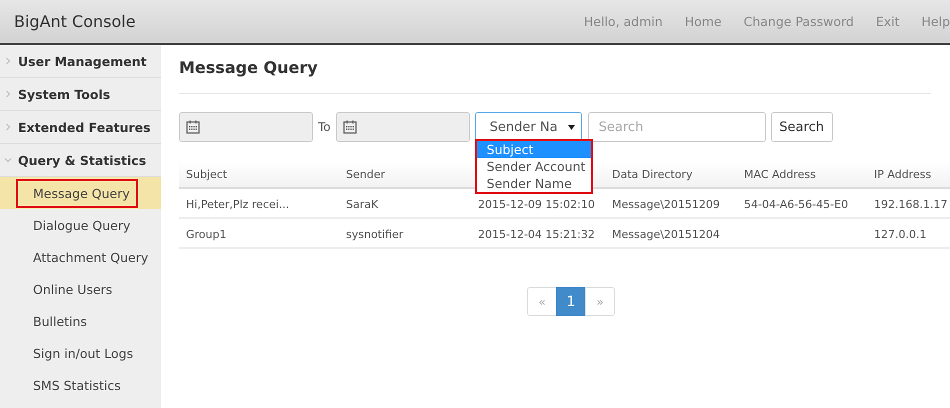  What do you see at coordinates (80, 353) in the screenshot?
I see `sidebar-item: Sign in/out Logs` at bounding box center [80, 353].